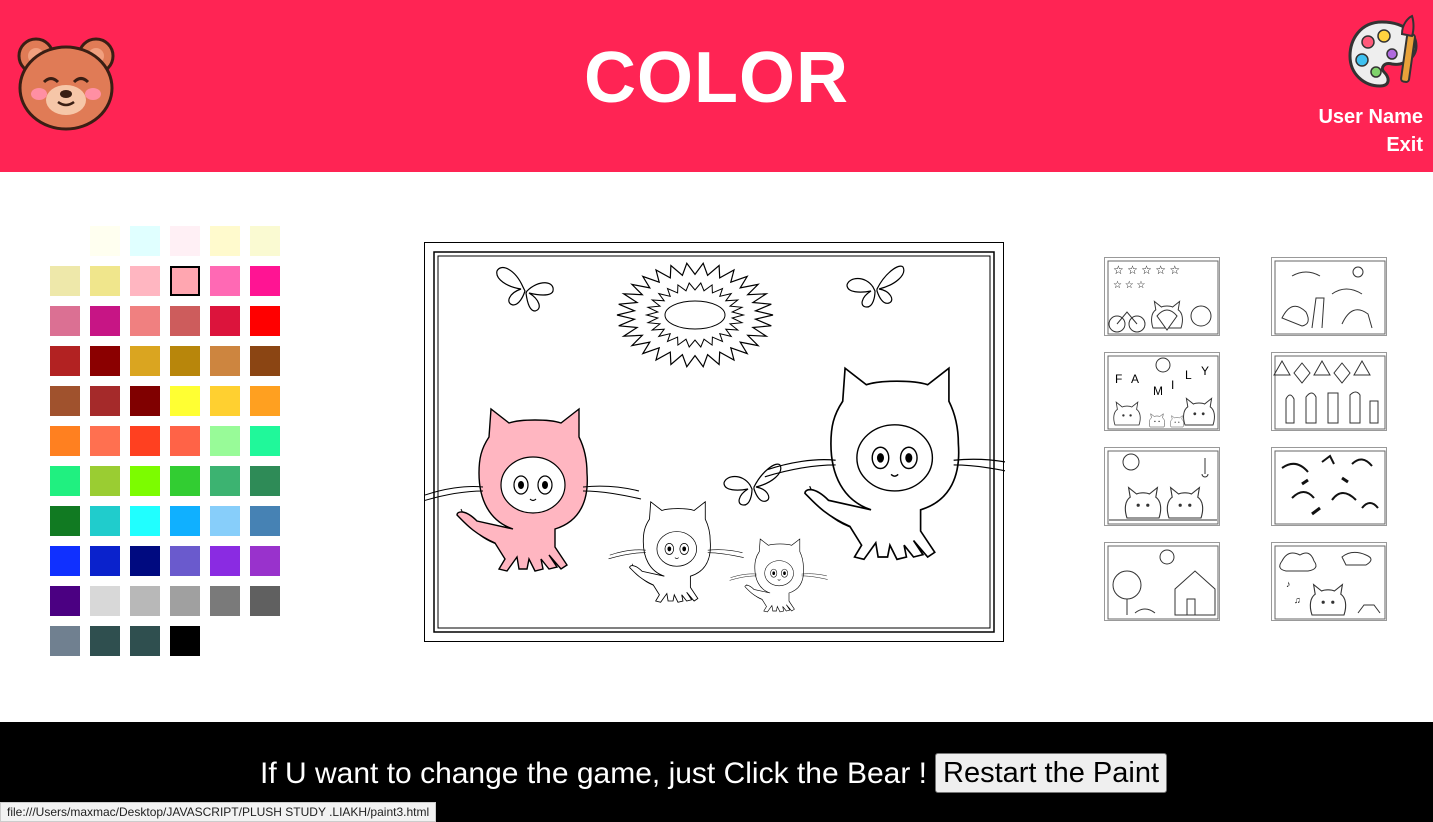 The image size is (1433, 822). I want to click on thumb-animals, so click(1329, 296).